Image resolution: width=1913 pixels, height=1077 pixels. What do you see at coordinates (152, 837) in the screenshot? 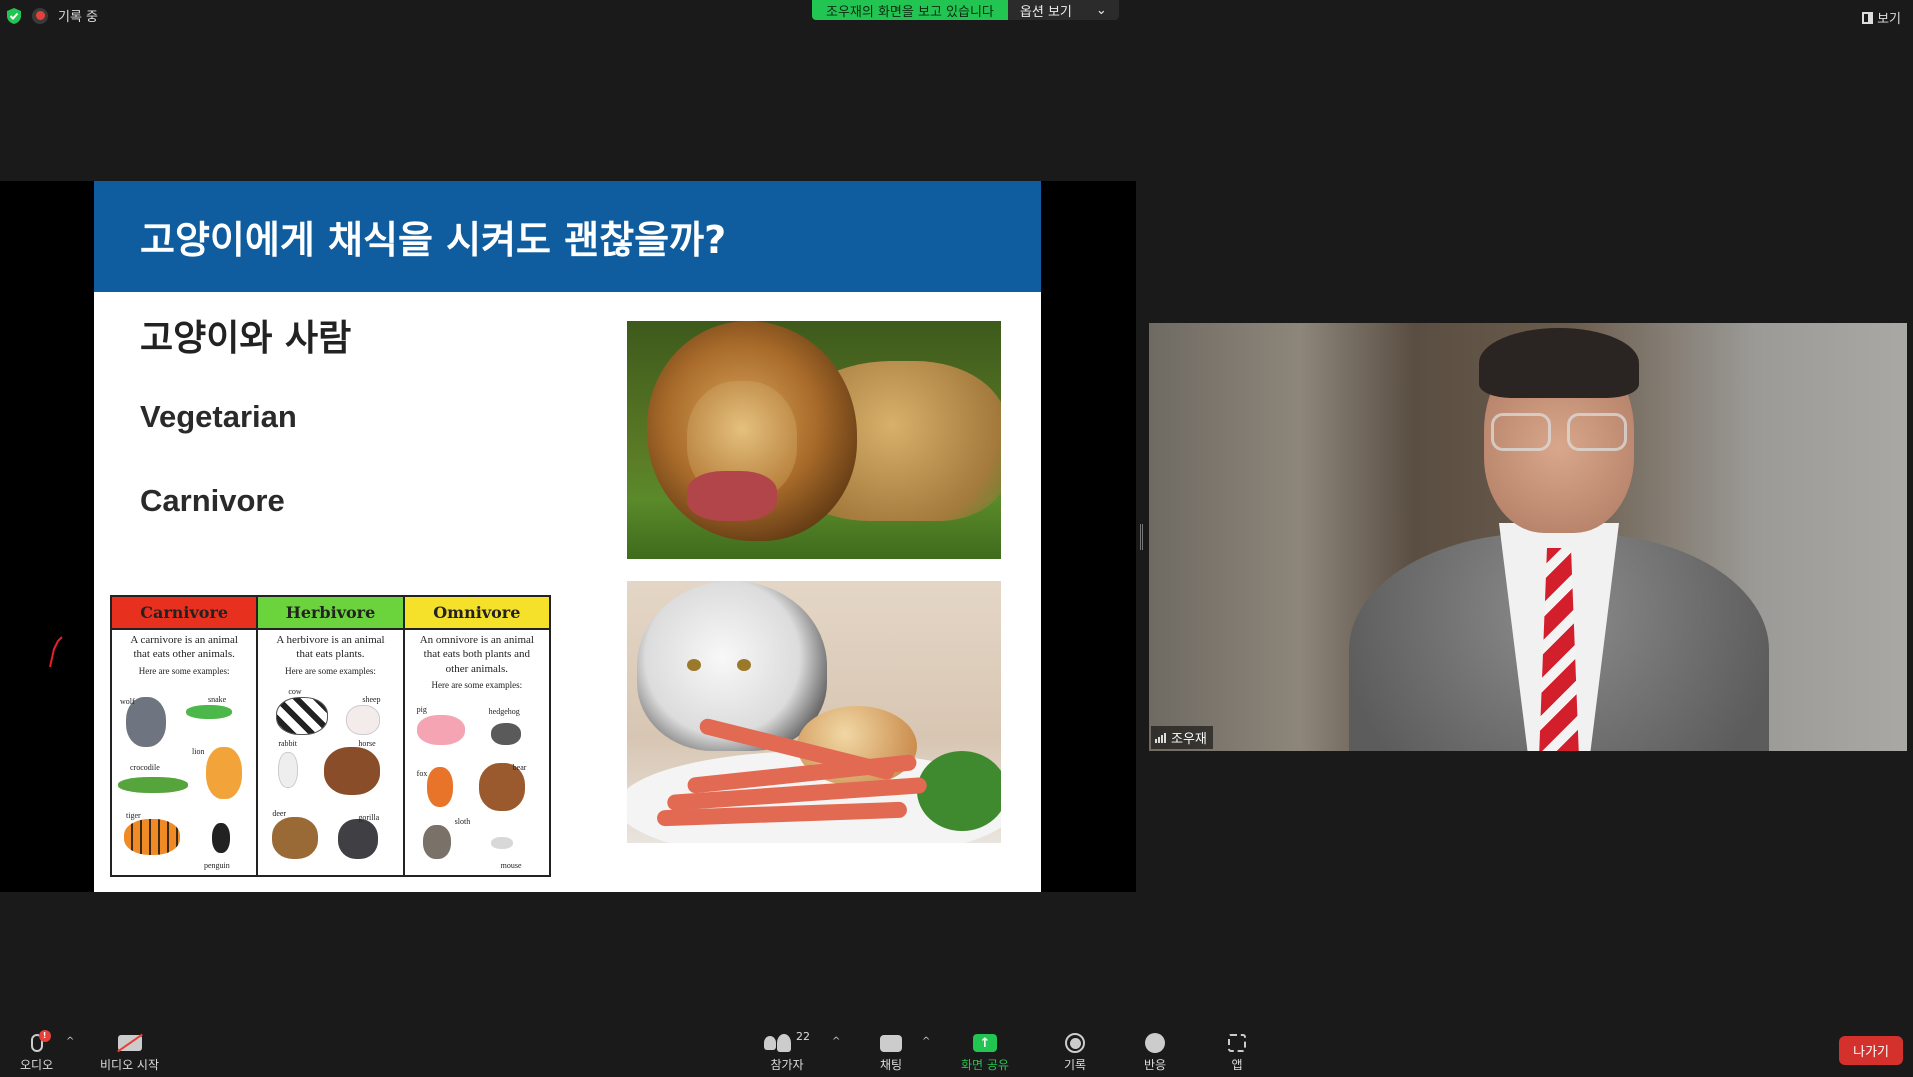
I see `tiger-illustration` at bounding box center [152, 837].